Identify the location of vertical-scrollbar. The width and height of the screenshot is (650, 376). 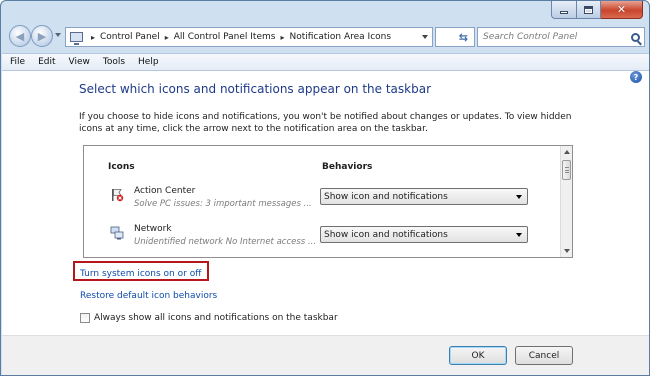
(566, 201).